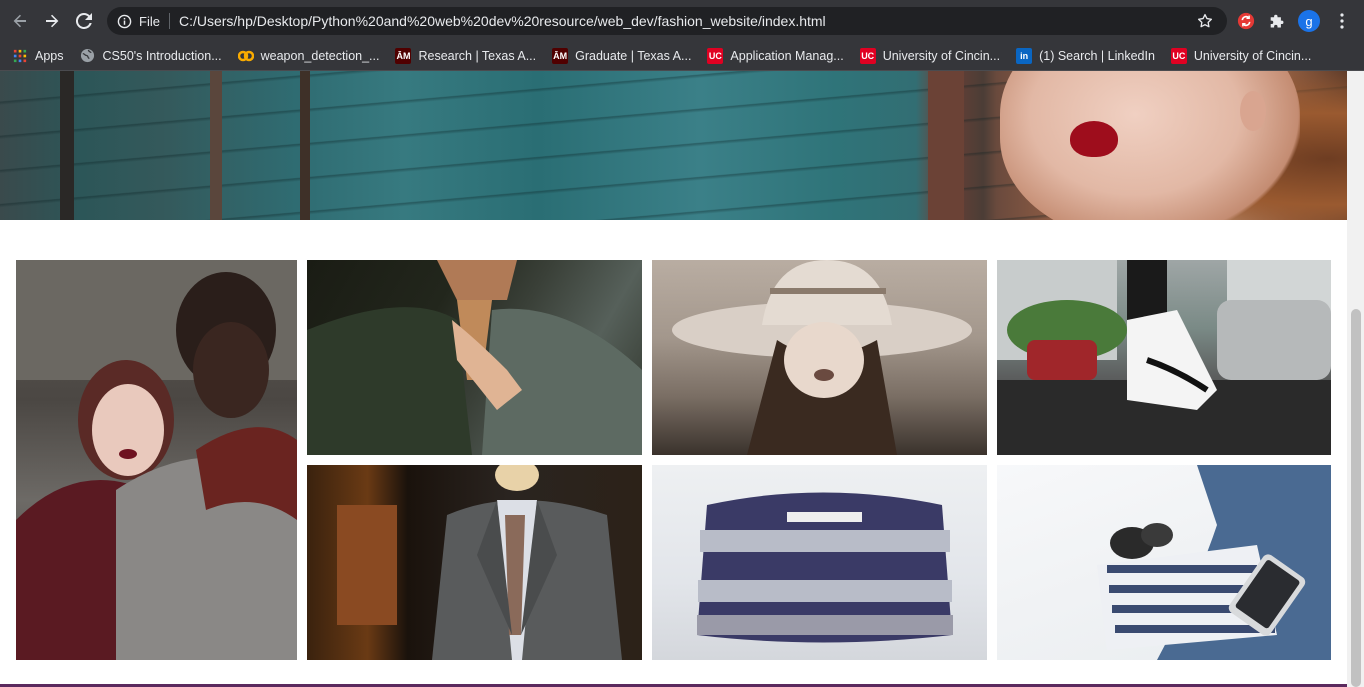 The width and height of the screenshot is (1364, 687). I want to click on scrollbar-thumb, so click(1356, 498).